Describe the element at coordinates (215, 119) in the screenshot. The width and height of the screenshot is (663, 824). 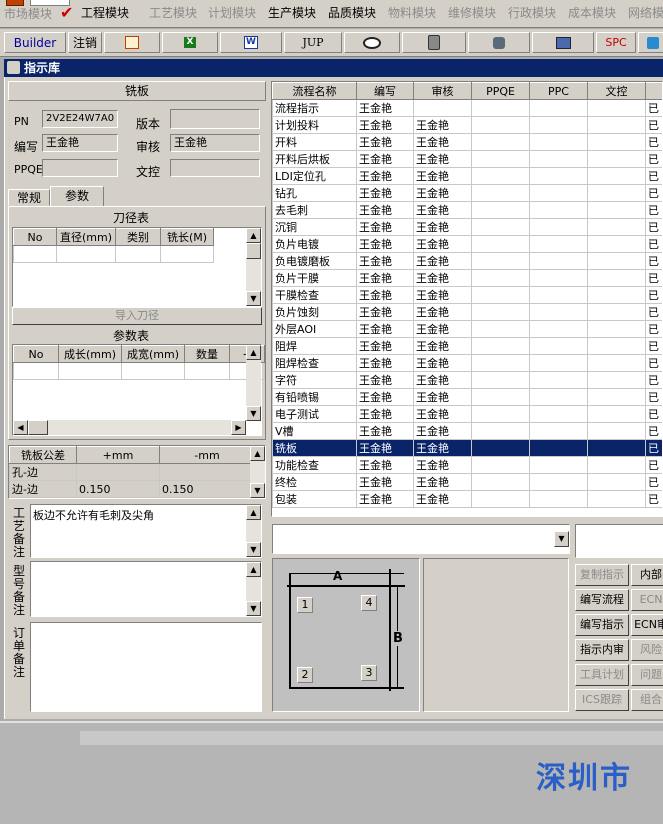
I see `version-field` at that location.